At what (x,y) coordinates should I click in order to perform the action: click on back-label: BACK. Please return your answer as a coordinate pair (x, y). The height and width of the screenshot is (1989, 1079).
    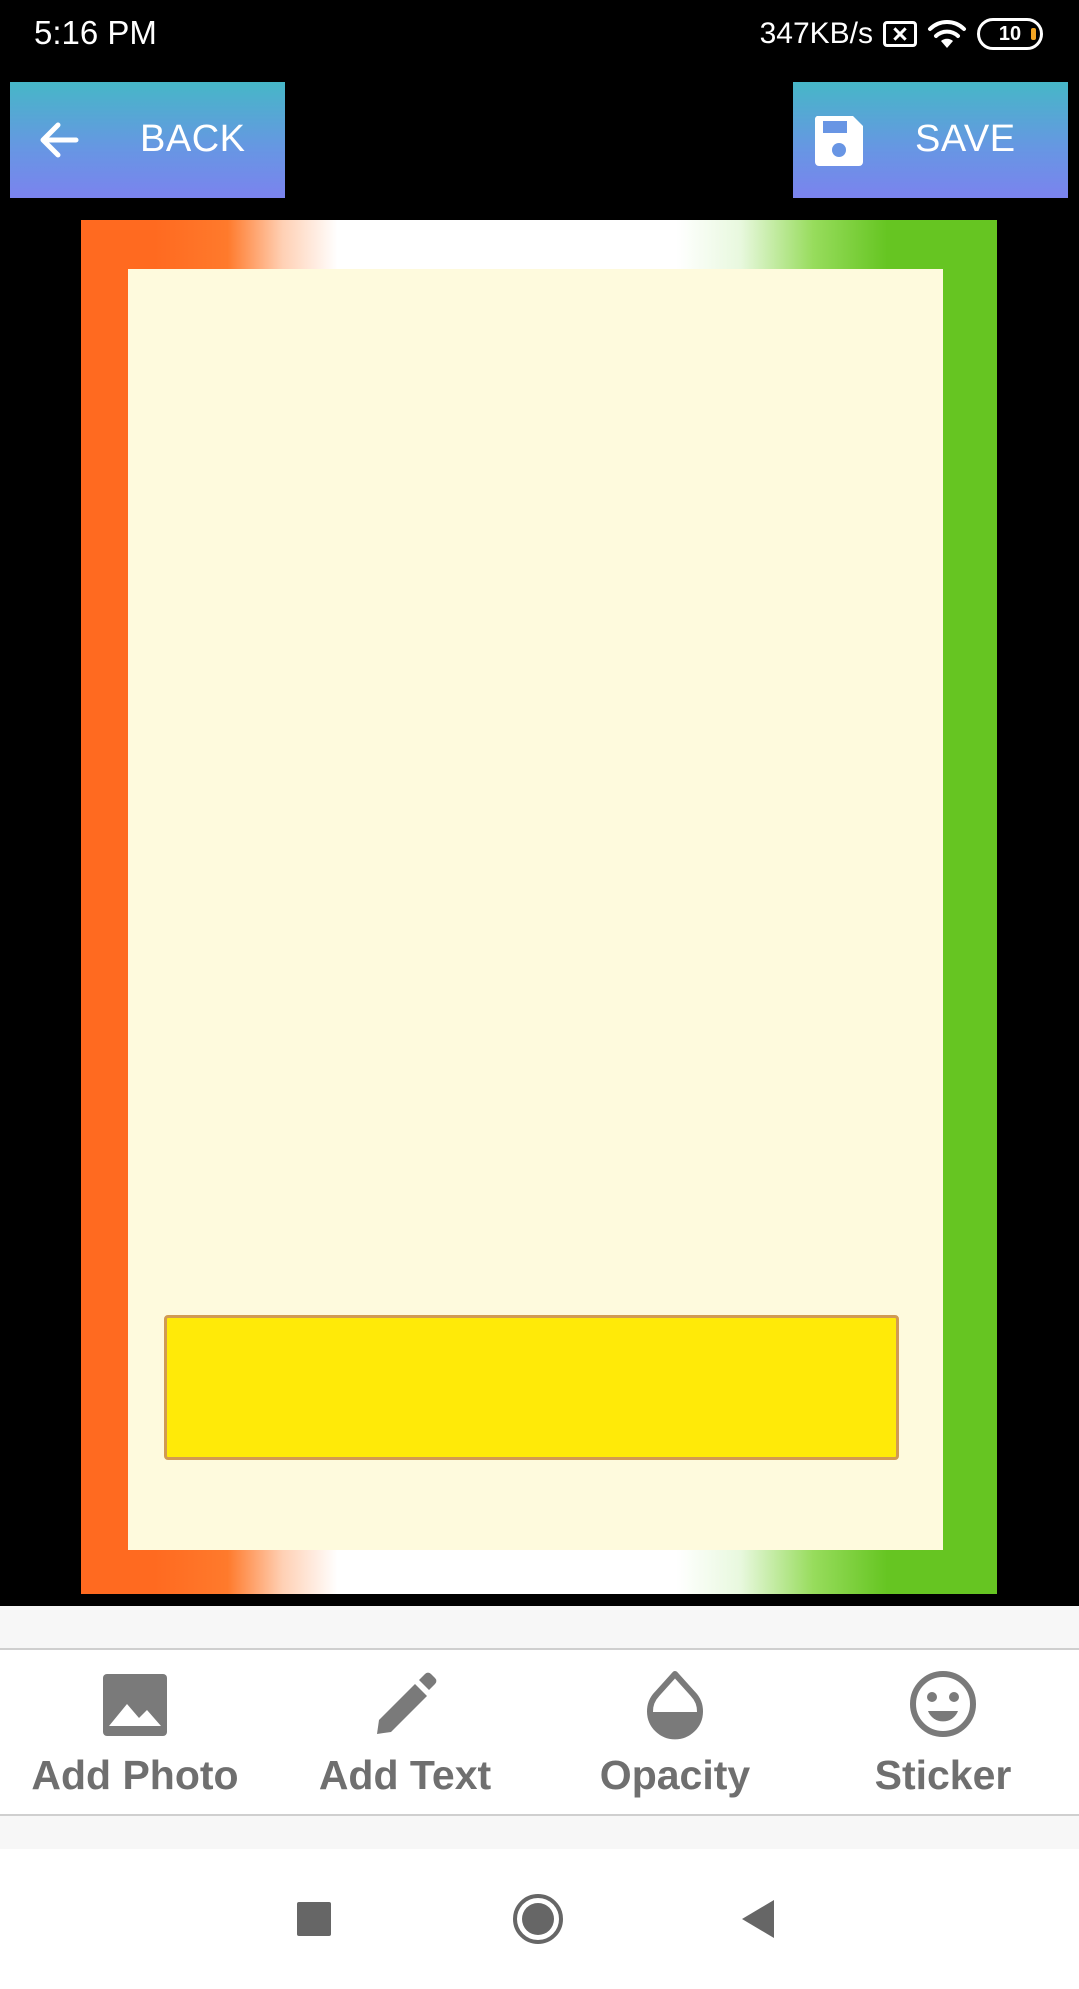
    Looking at the image, I should click on (193, 139).